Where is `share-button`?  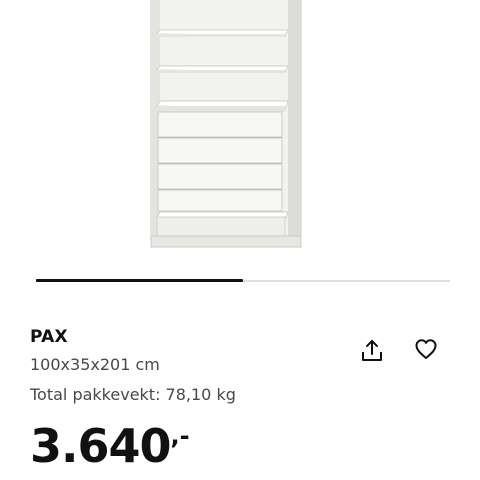
share-button is located at coordinates (372, 351).